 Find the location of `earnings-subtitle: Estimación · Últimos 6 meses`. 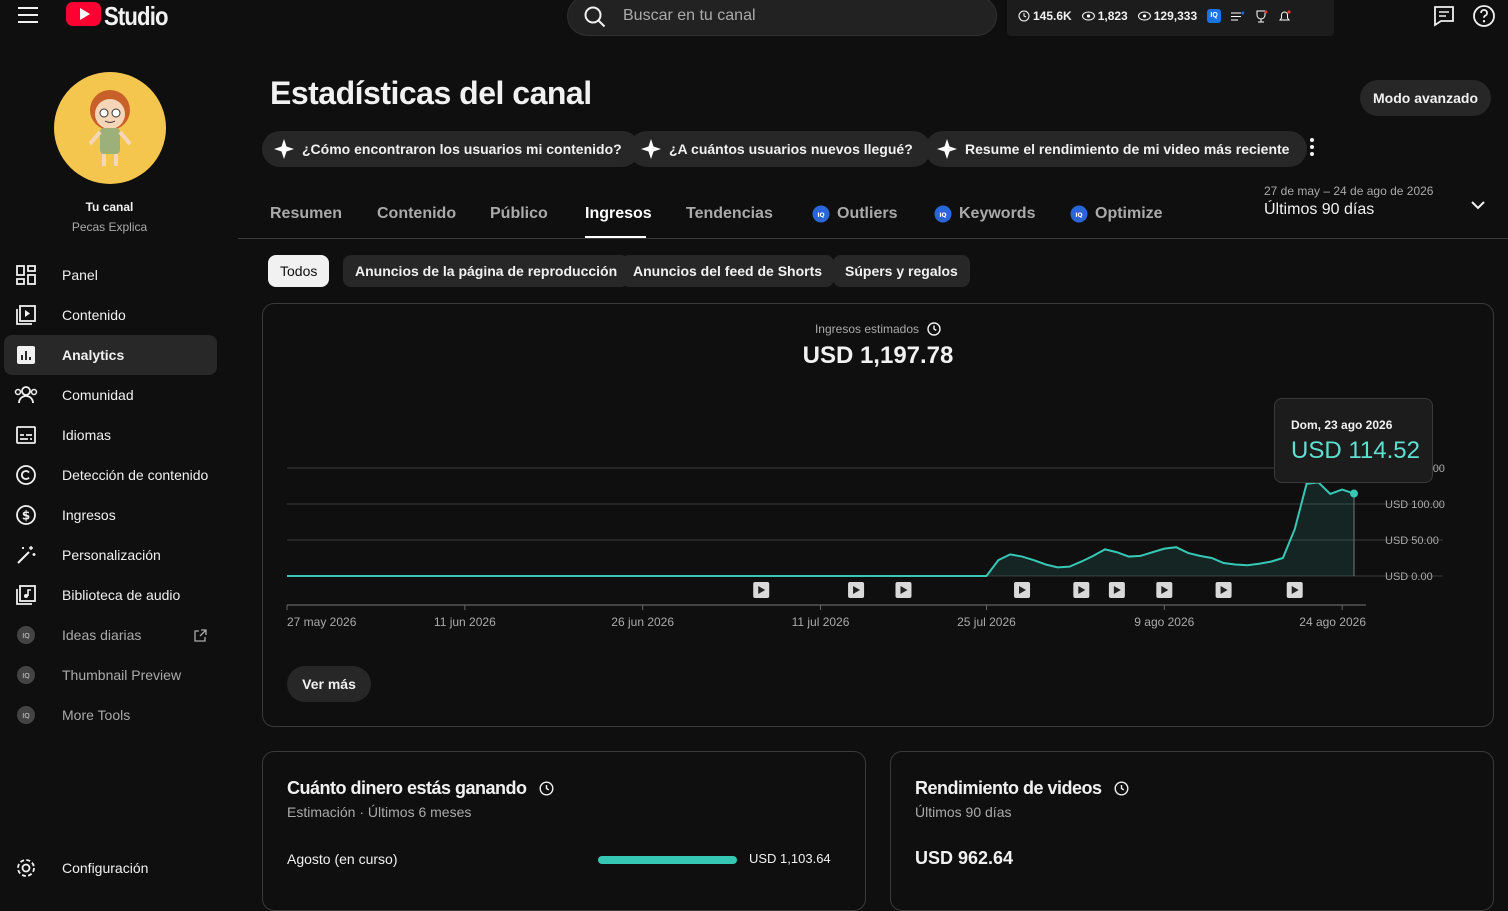

earnings-subtitle: Estimación · Últimos 6 meses is located at coordinates (379, 812).